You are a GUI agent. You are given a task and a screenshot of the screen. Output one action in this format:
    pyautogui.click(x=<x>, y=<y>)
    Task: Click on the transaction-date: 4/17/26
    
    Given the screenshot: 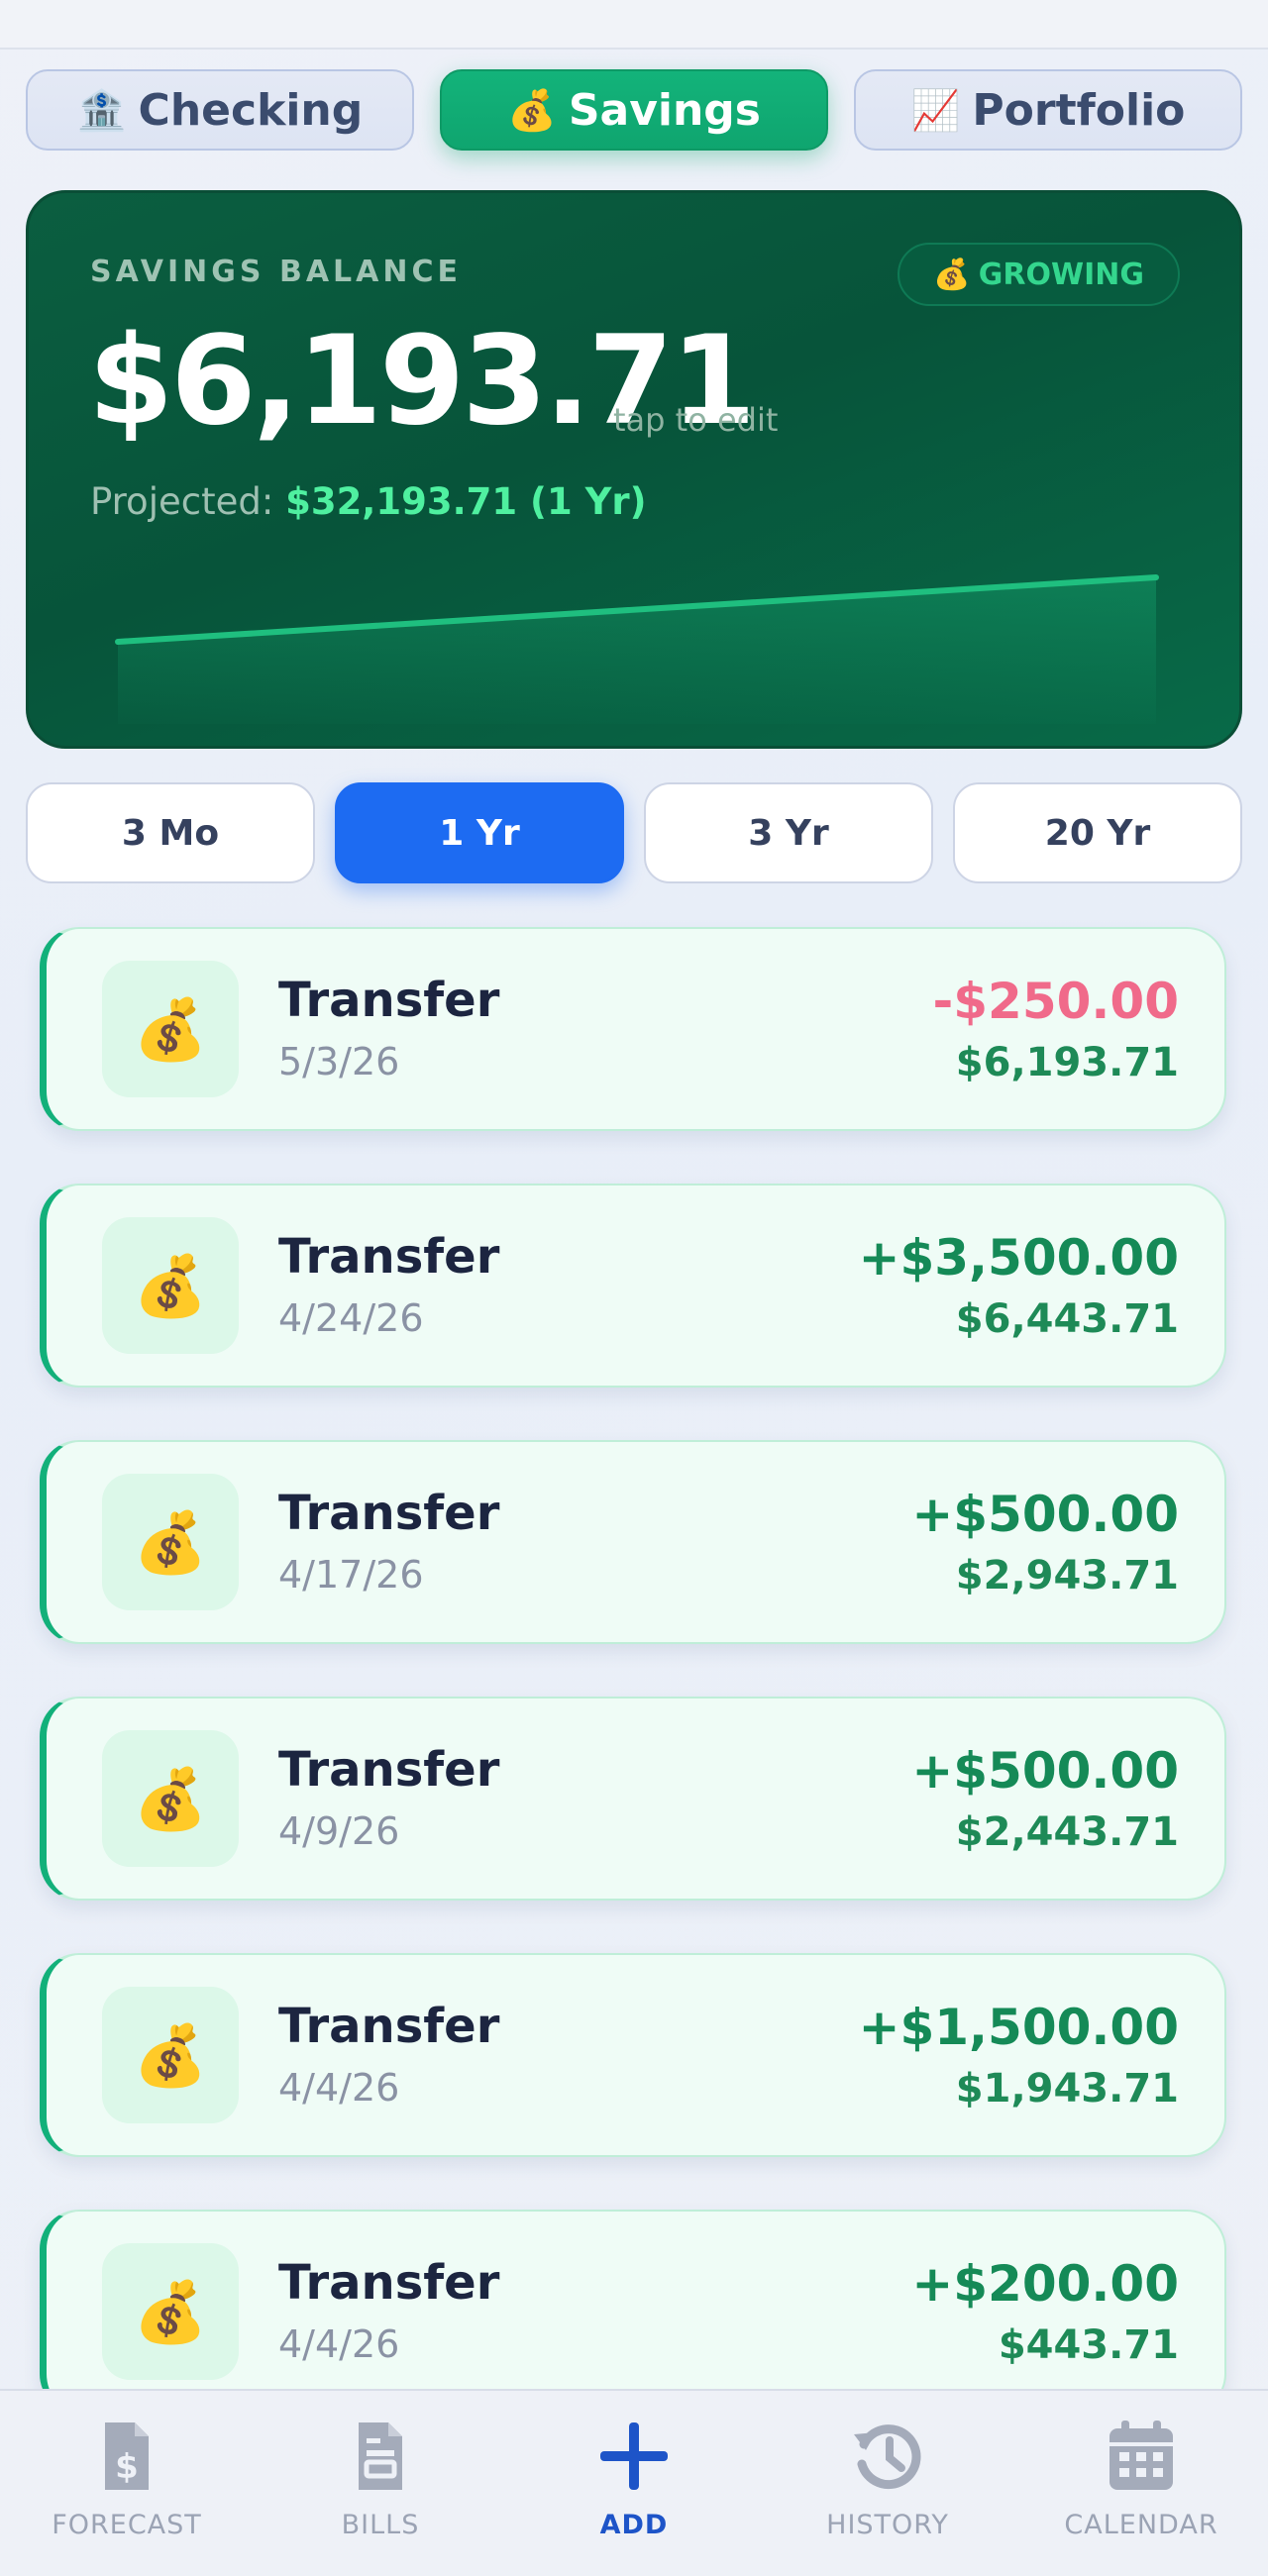 What is the action you would take?
    pyautogui.click(x=351, y=1575)
    